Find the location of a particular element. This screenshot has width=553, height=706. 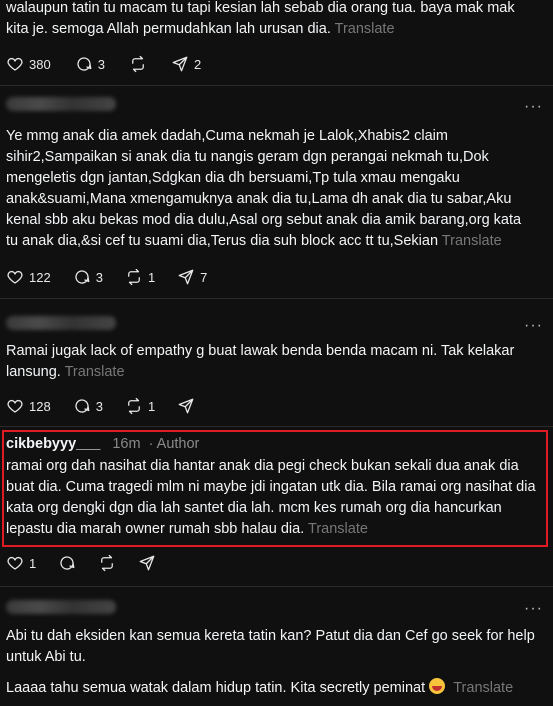

post-actions: 128 3 1 is located at coordinates (100, 406).